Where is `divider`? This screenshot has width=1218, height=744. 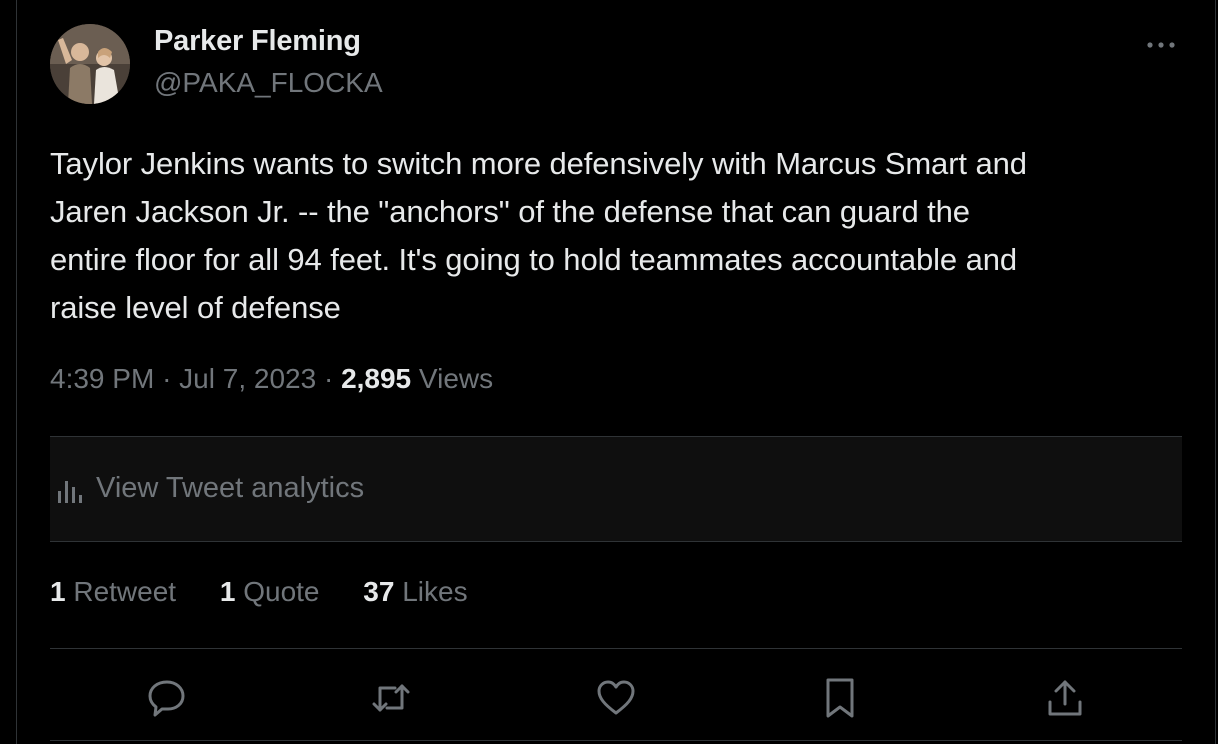 divider is located at coordinates (616, 648).